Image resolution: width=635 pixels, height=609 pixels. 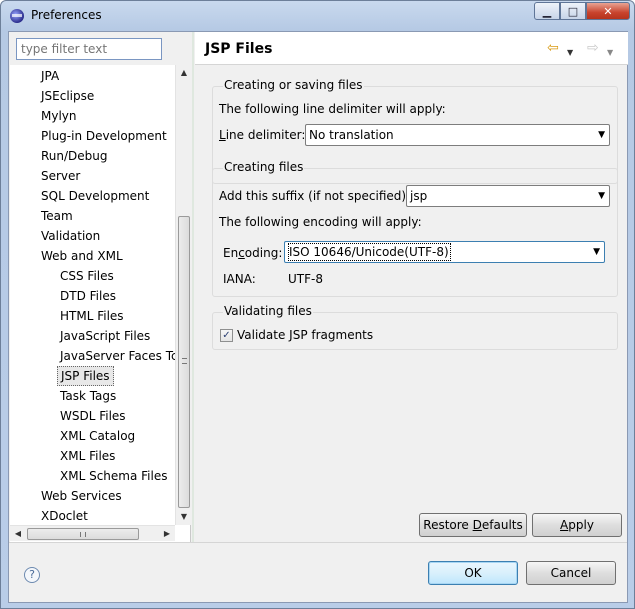 I want to click on tree-item: JSEclipse, so click(x=67, y=96).